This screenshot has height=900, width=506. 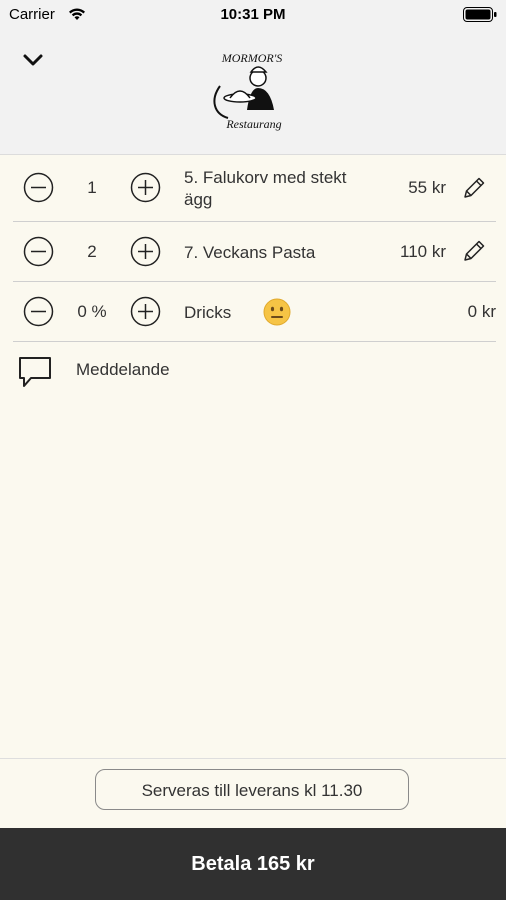 I want to click on chevron-down-icon, so click(x=33, y=60).